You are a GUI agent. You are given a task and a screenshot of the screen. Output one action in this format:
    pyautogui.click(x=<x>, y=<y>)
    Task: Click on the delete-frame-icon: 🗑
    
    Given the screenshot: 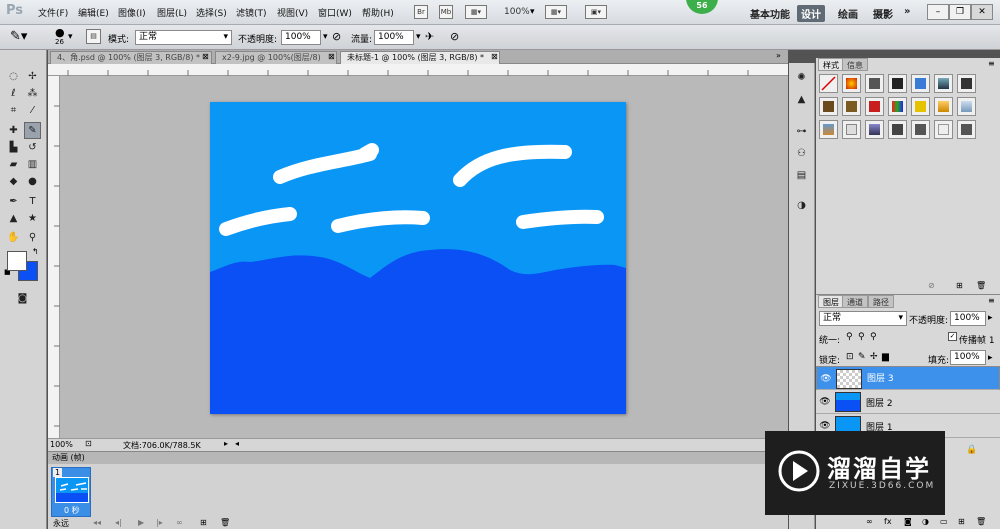 What is the action you would take?
    pyautogui.click(x=225, y=522)
    